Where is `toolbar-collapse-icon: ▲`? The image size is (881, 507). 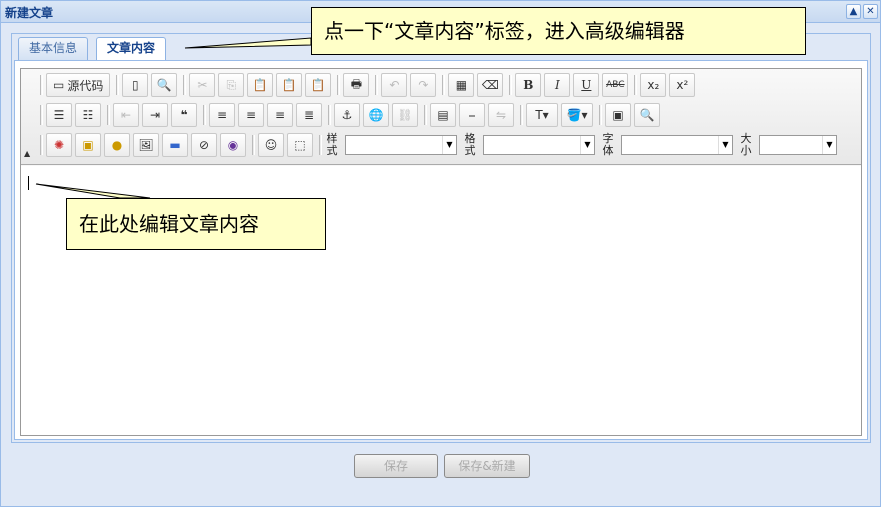
toolbar-collapse-icon: ▲ is located at coordinates (27, 153).